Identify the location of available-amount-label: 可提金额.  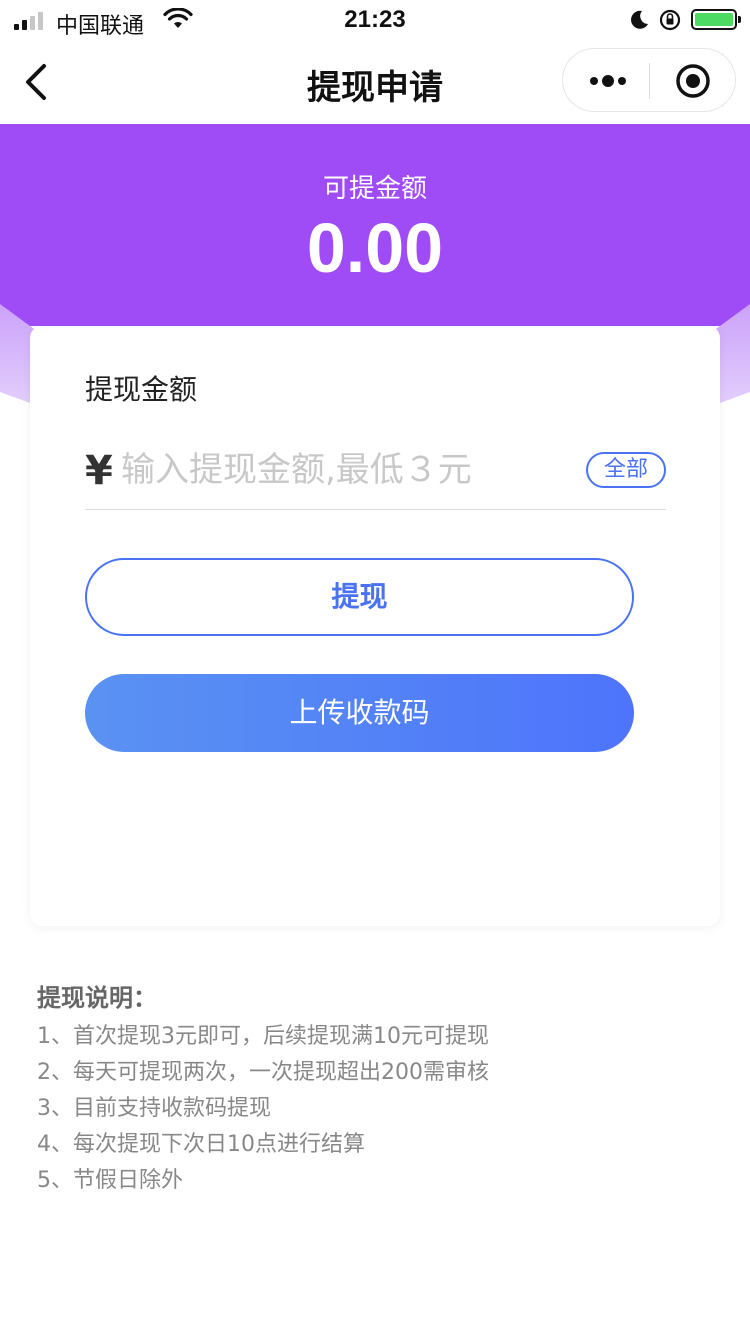
(374, 189).